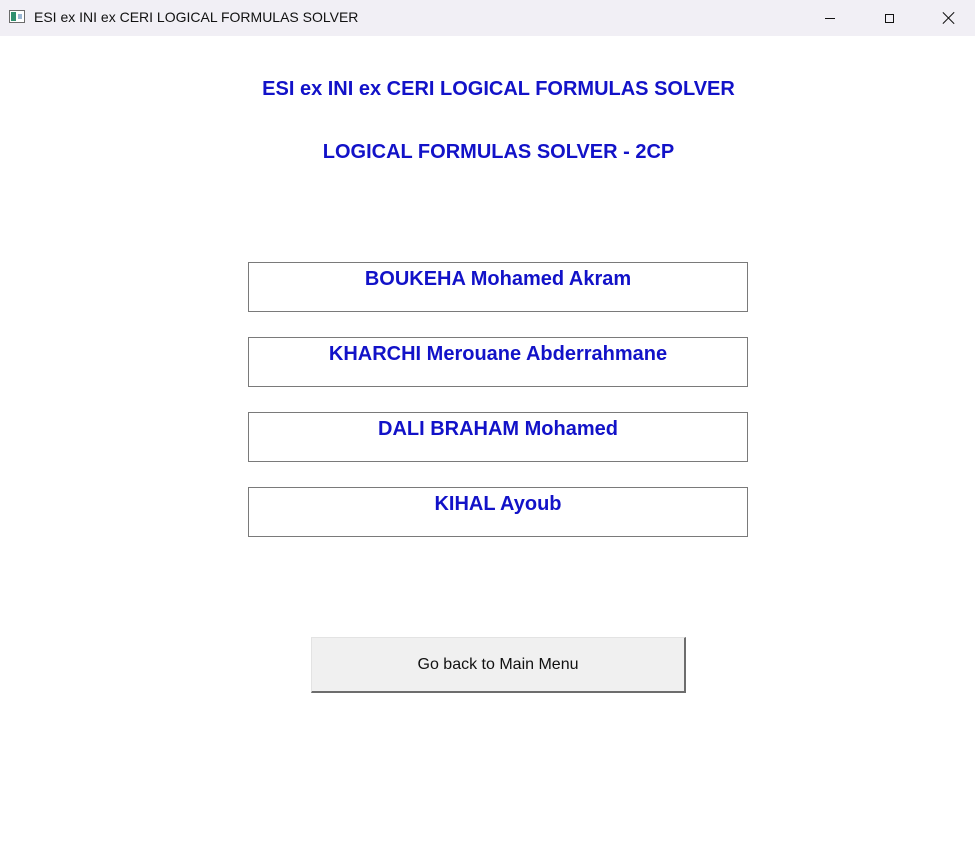 This screenshot has width=975, height=854. I want to click on page-subtitle: LOGICAL FORMULAS SOLVER - 2CP, so click(498, 152).